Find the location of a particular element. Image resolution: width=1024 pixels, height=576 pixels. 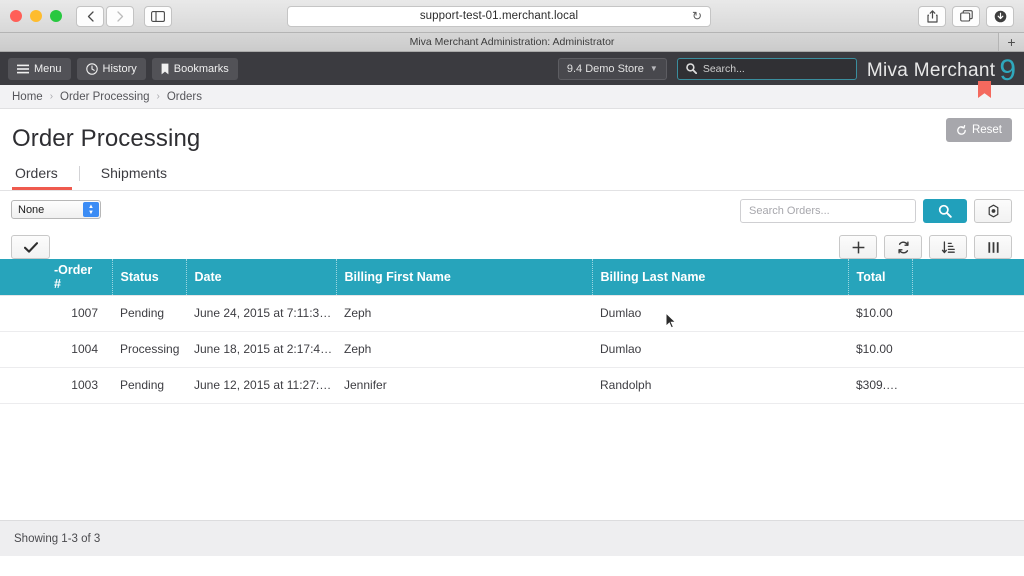

add-order-button is located at coordinates (858, 247).